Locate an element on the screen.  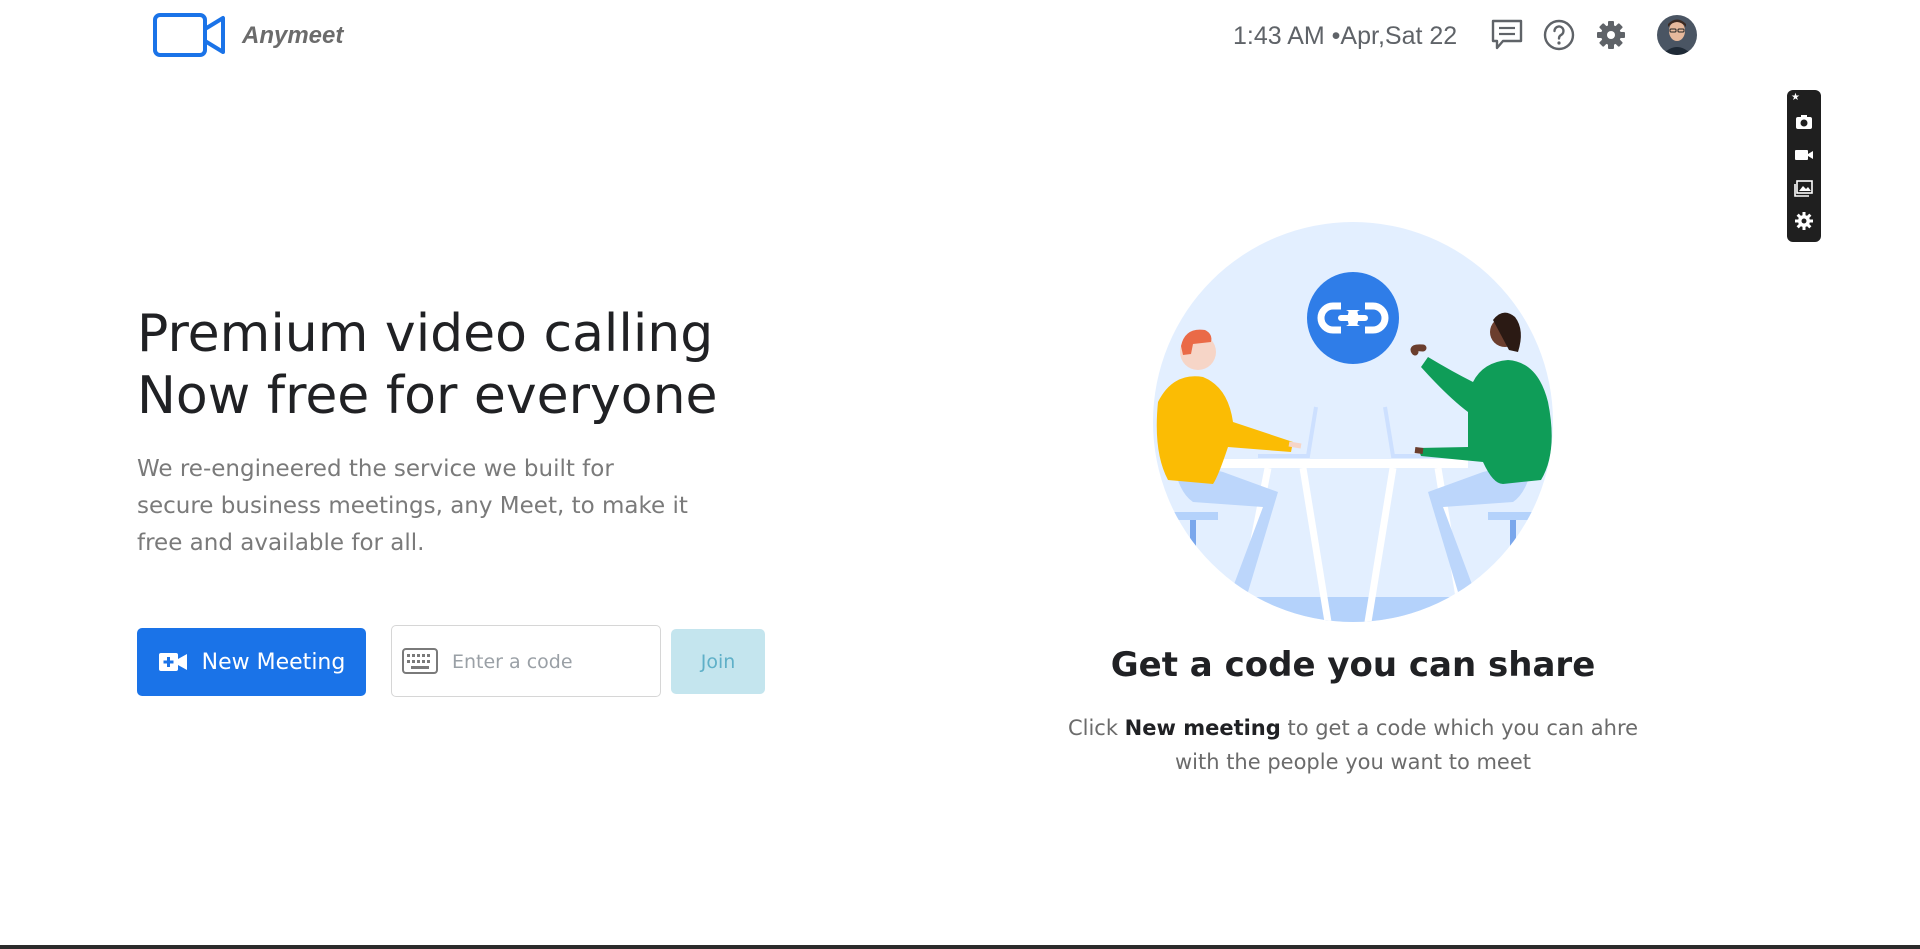
new-meeting-button: New Meeting is located at coordinates (251, 662).